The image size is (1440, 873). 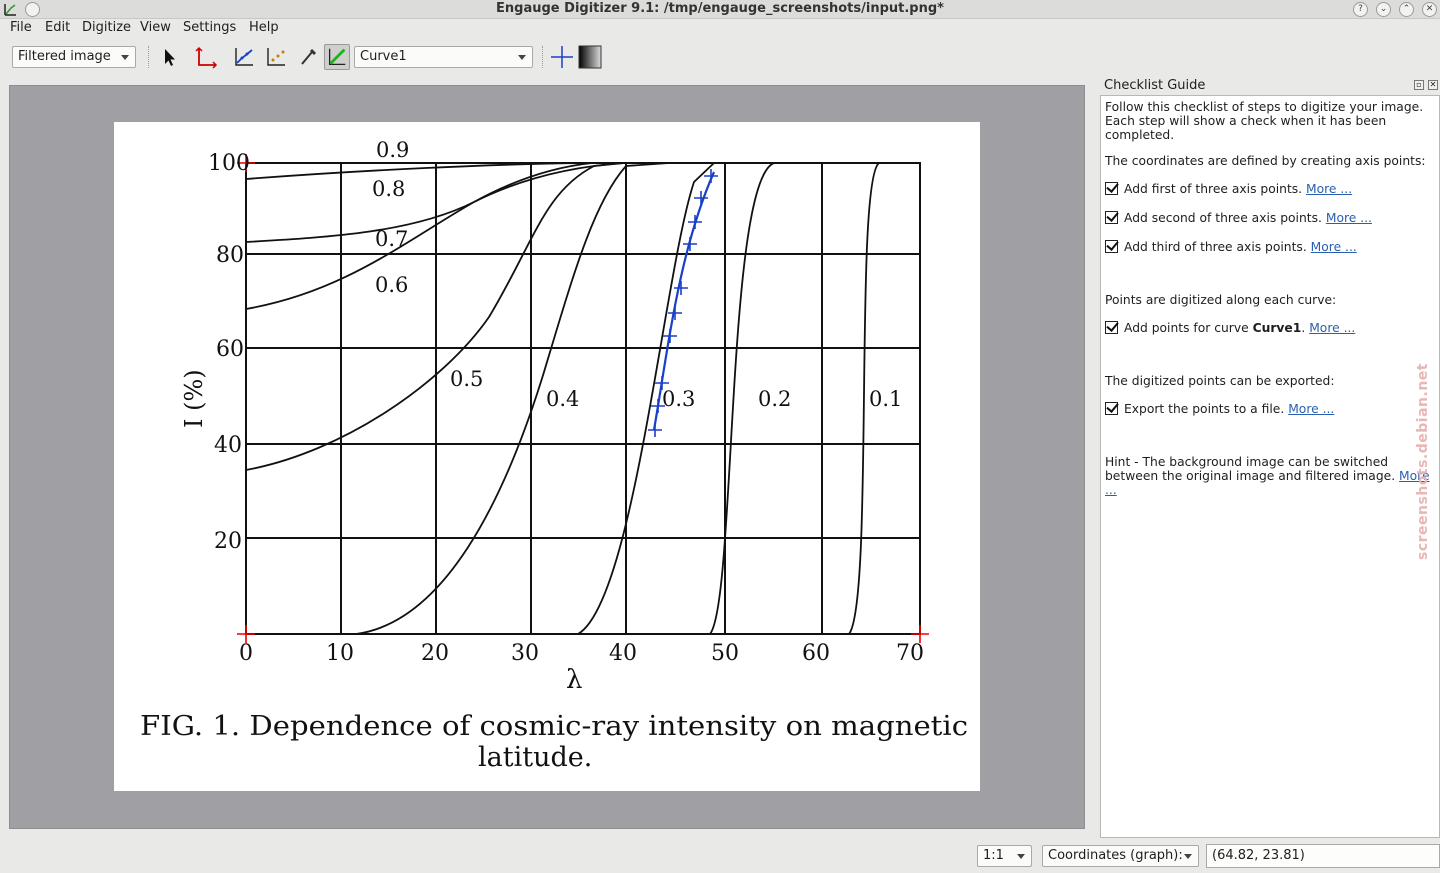 I want to click on x-tick-label: 20, so click(x=435, y=653).